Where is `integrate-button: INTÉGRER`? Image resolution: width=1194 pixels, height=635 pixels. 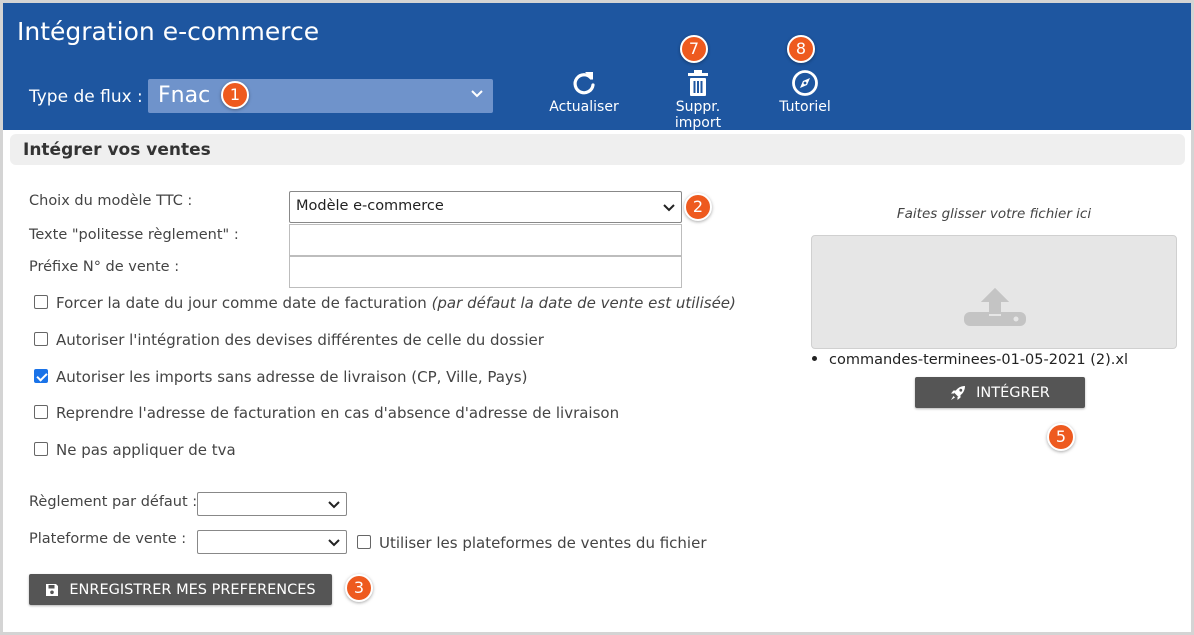 integrate-button: INTÉGRER is located at coordinates (1000, 392).